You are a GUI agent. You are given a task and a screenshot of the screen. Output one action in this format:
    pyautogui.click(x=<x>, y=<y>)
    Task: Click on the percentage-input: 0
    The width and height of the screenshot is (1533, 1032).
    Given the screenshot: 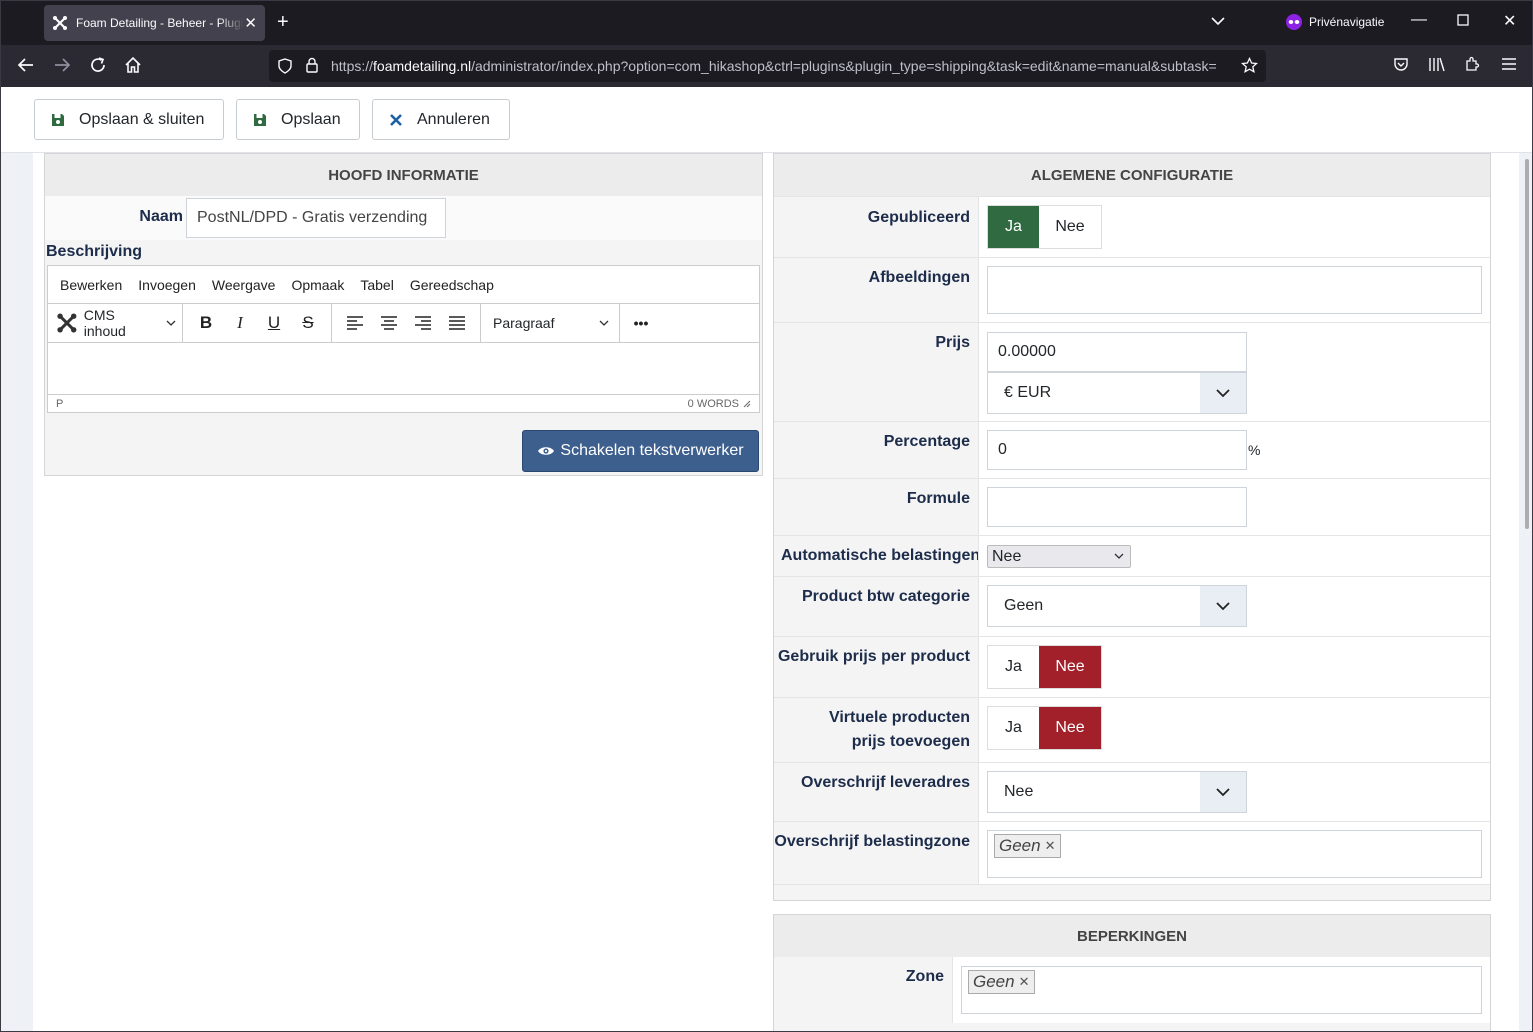 What is the action you would take?
    pyautogui.click(x=1117, y=450)
    